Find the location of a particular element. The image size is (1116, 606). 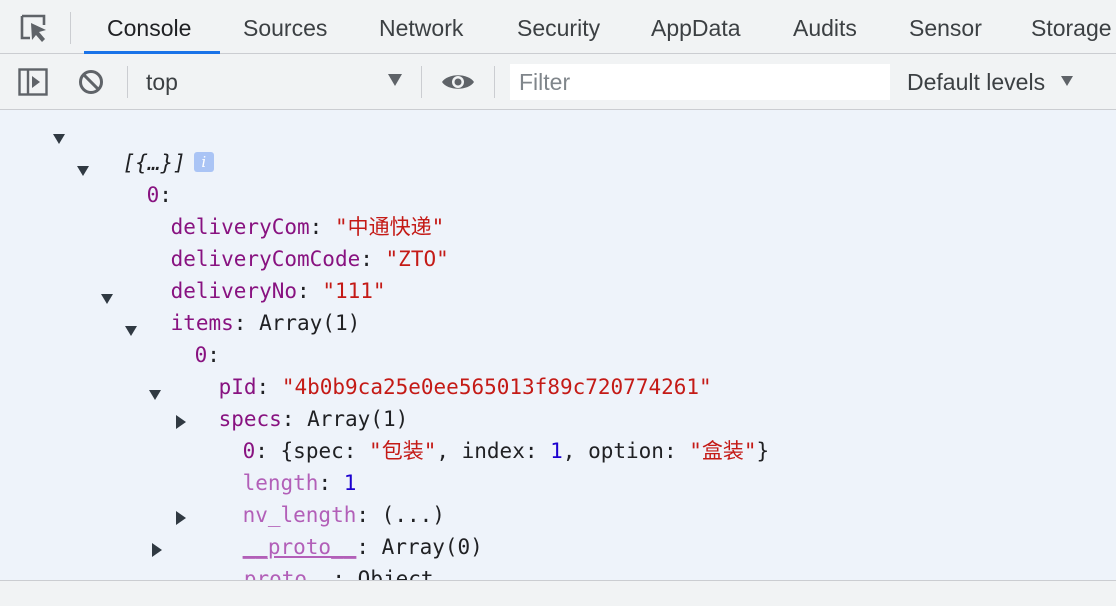

property-value: Object is located at coordinates (395, 573).